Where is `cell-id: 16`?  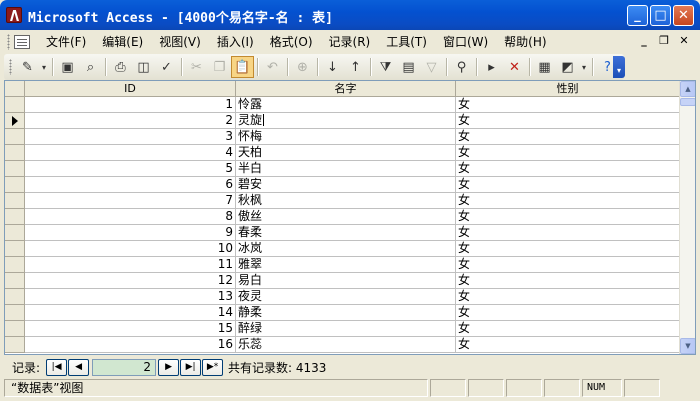 cell-id: 16 is located at coordinates (130, 345).